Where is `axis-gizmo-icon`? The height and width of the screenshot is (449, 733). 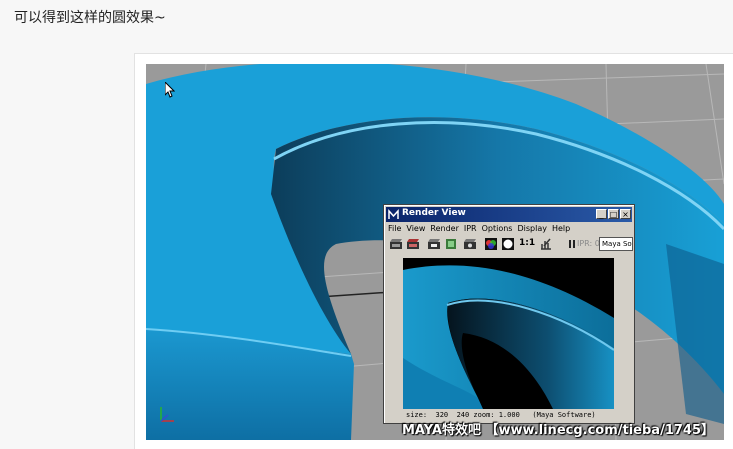 axis-gizmo-icon is located at coordinates (167, 414).